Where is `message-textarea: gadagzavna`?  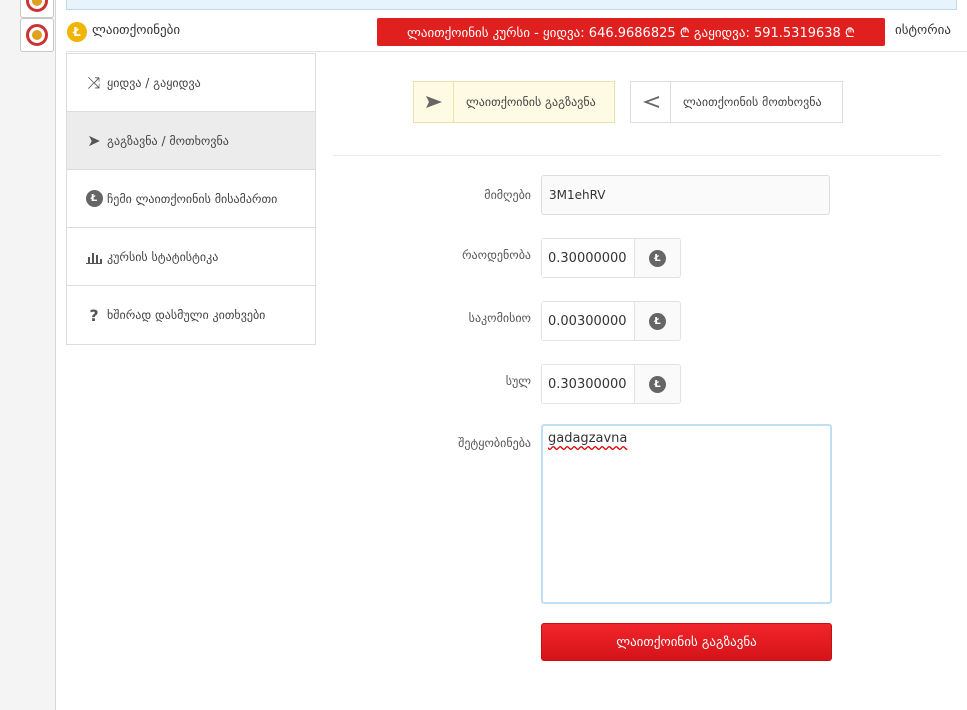
message-textarea: gadagzavna is located at coordinates (686, 514).